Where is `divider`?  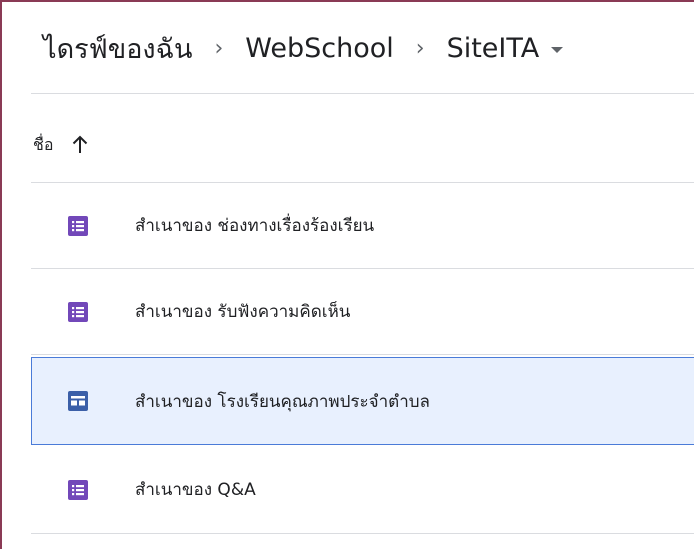 divider is located at coordinates (362, 93).